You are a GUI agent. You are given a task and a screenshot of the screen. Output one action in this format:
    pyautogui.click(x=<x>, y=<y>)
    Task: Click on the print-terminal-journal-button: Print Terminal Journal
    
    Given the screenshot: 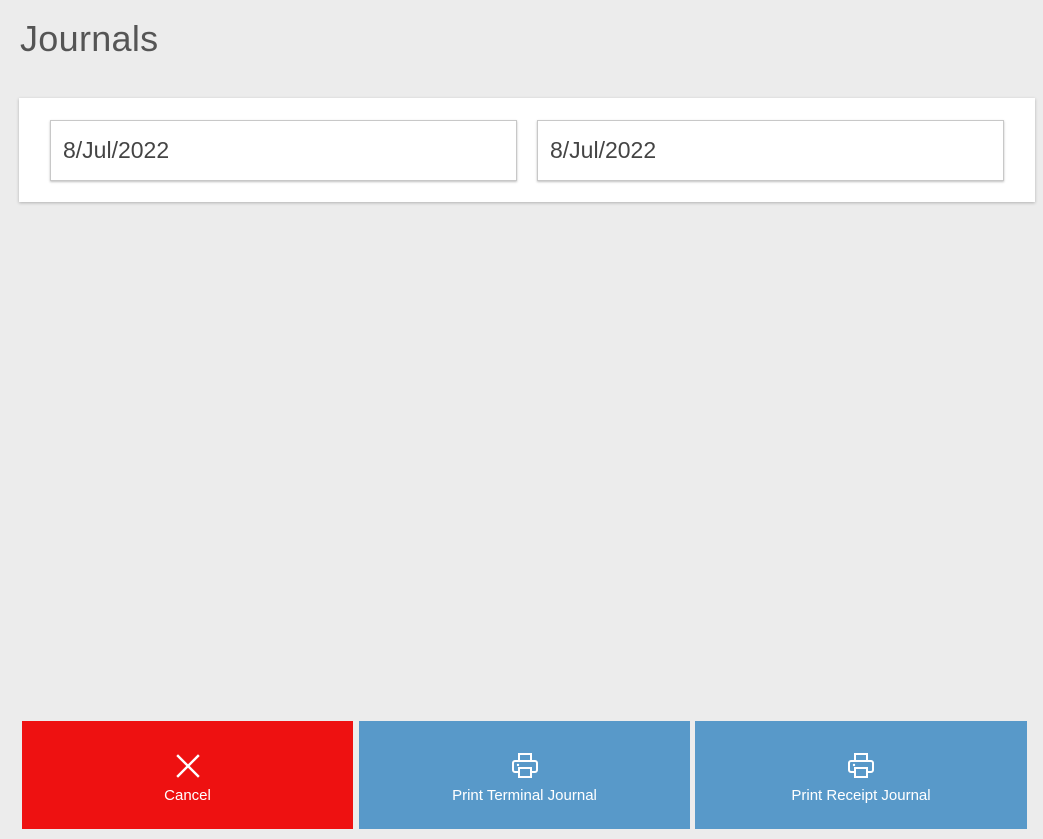 What is the action you would take?
    pyautogui.click(x=524, y=775)
    